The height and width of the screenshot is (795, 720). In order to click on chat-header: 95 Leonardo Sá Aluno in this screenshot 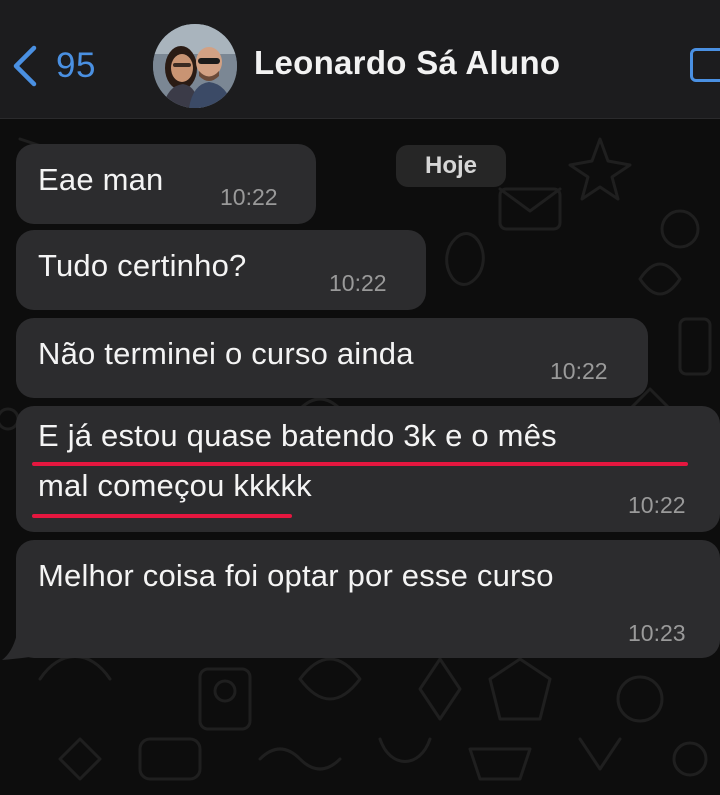, I will do `click(360, 59)`.